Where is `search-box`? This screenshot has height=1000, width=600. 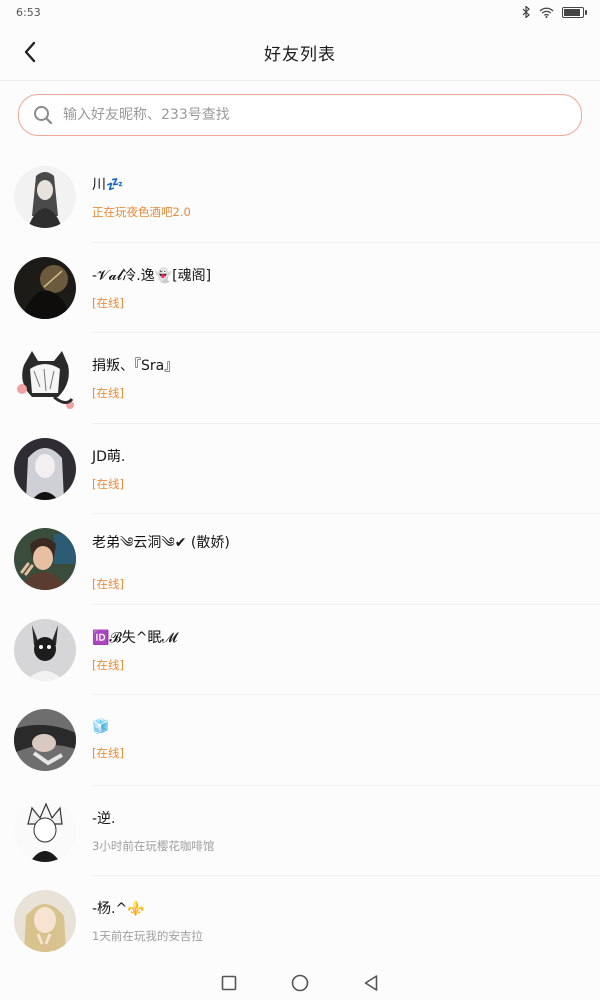
search-box is located at coordinates (300, 115).